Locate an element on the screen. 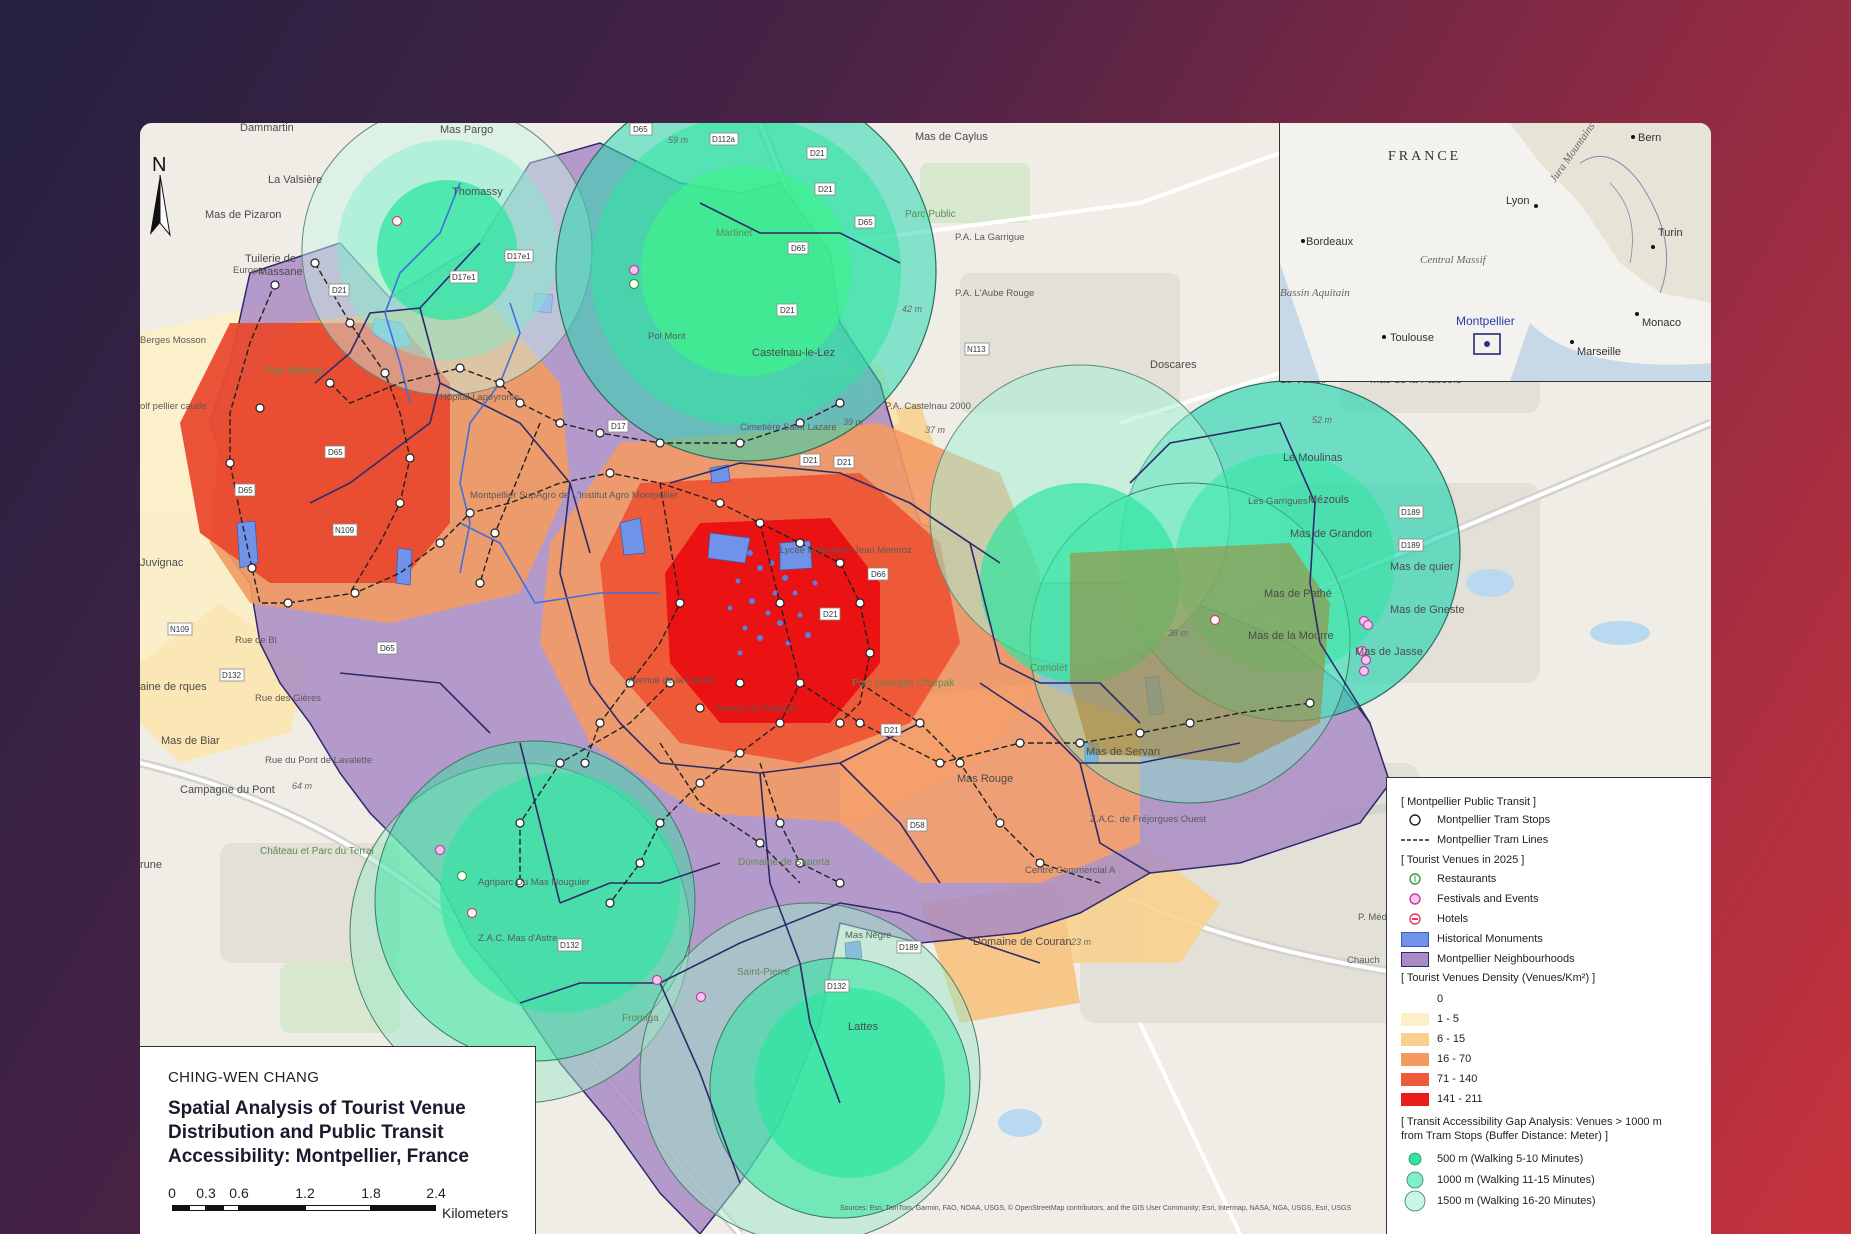  scale-tick-1: 0.3 is located at coordinates (206, 1193).